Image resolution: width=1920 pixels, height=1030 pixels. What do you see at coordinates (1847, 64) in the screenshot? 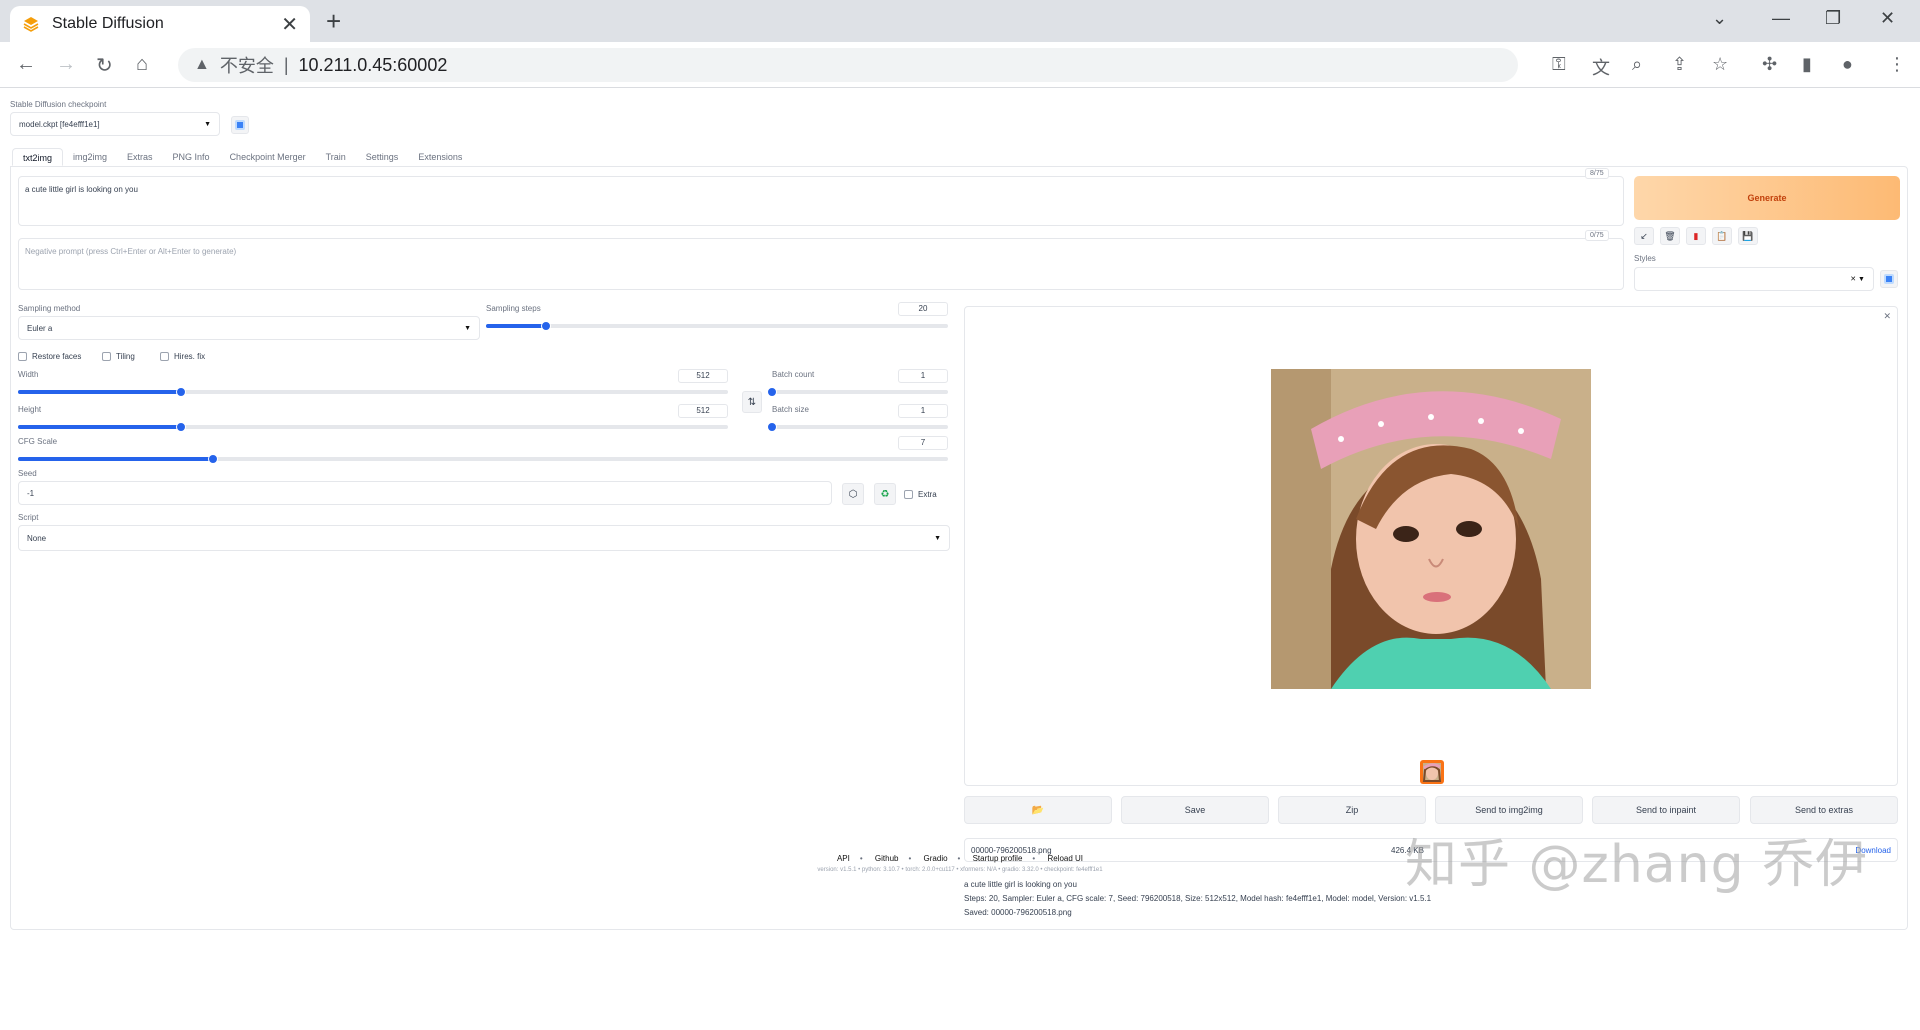
I see `profile-avatar-icon: ●` at bounding box center [1847, 64].